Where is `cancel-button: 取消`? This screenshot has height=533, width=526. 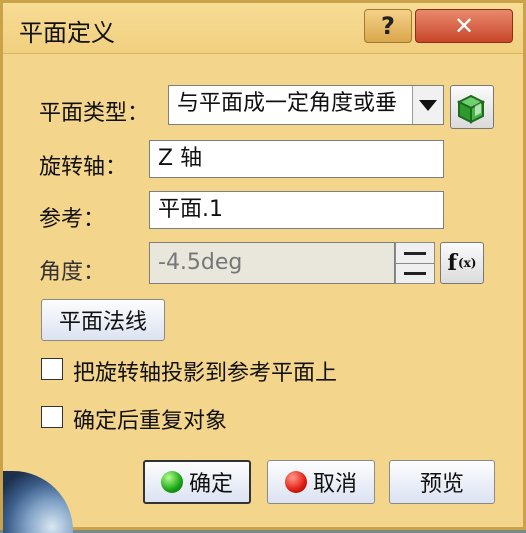 cancel-button: 取消 is located at coordinates (321, 482).